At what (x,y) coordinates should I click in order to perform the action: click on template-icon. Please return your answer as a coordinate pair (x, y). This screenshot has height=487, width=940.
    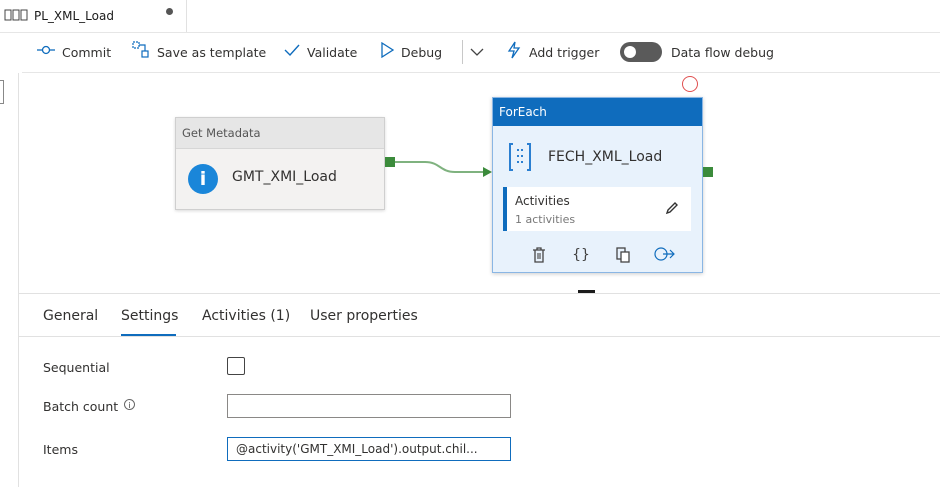
    Looking at the image, I should click on (141, 52).